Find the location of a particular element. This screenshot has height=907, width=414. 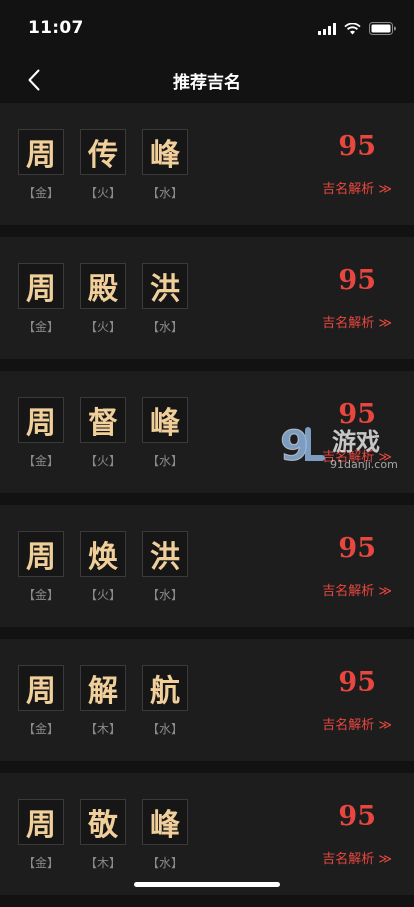

status-icons is located at coordinates (357, 28).